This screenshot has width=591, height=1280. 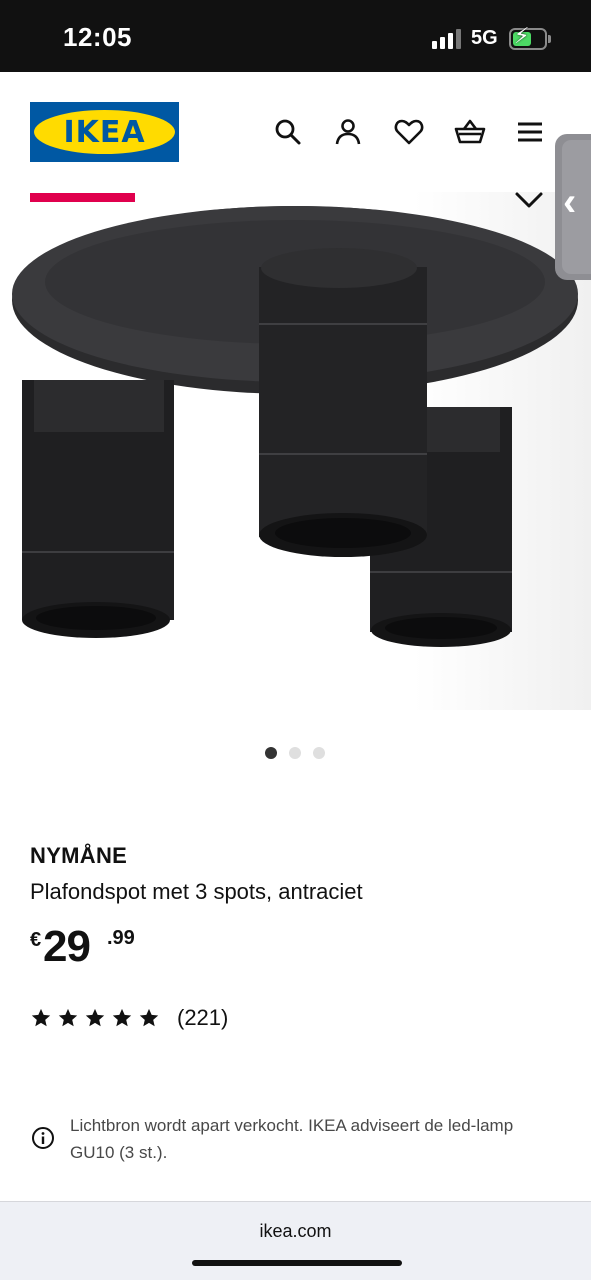 I want to click on price-currency: €, so click(x=36, y=940).